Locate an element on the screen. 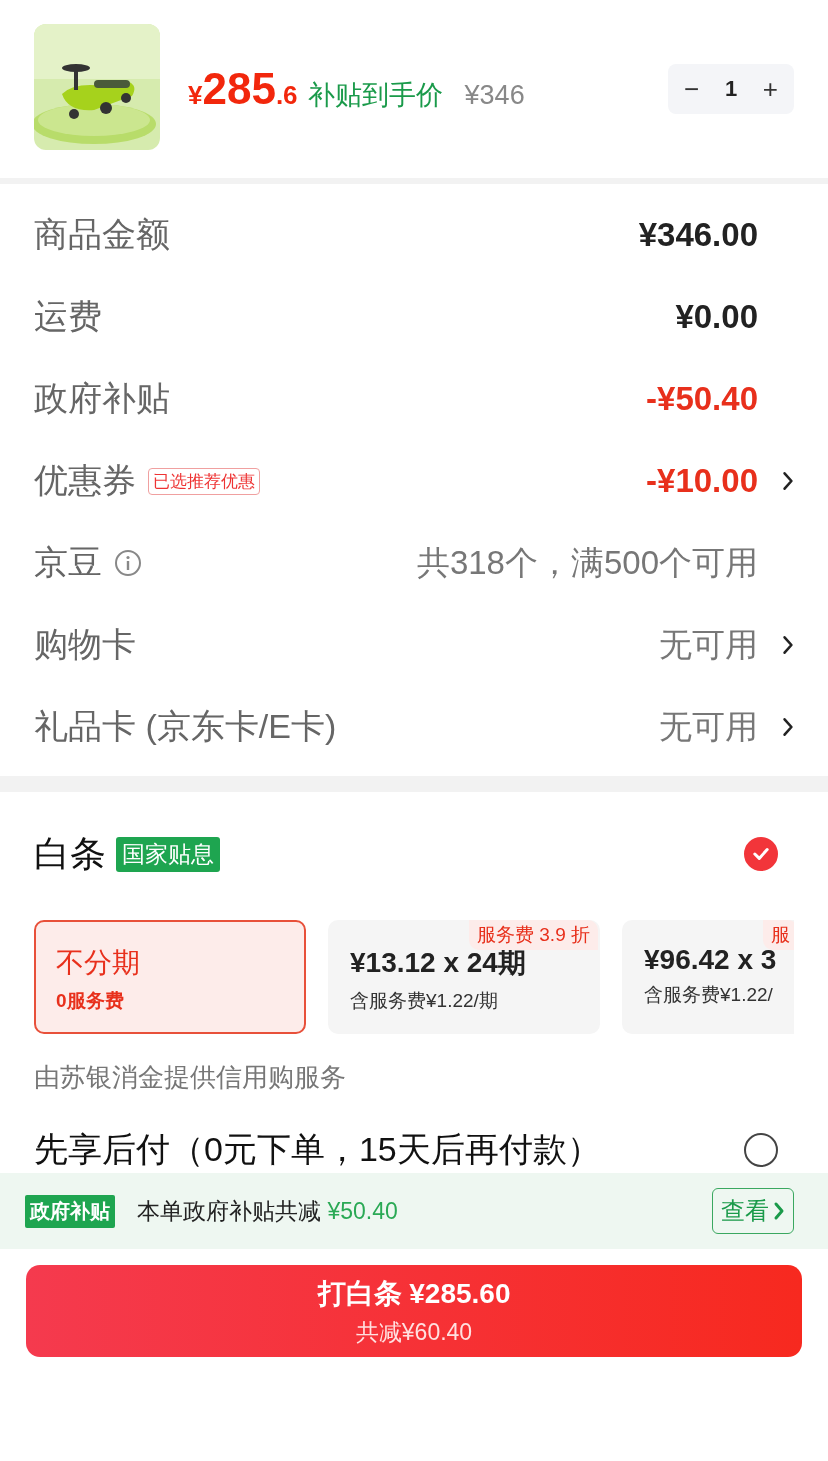 The width and height of the screenshot is (828, 1461). row-value: 共318个，满500个可用 is located at coordinates (587, 562).